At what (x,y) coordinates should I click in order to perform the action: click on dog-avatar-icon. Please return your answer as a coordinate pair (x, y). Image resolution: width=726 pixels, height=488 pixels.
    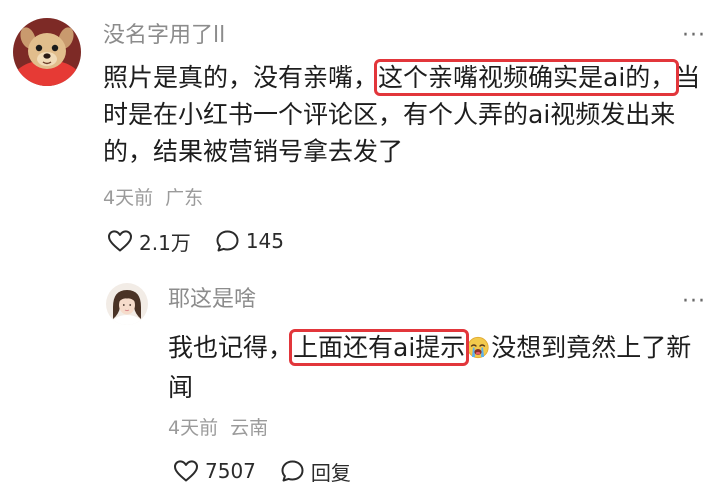
    Looking at the image, I should click on (47, 52).